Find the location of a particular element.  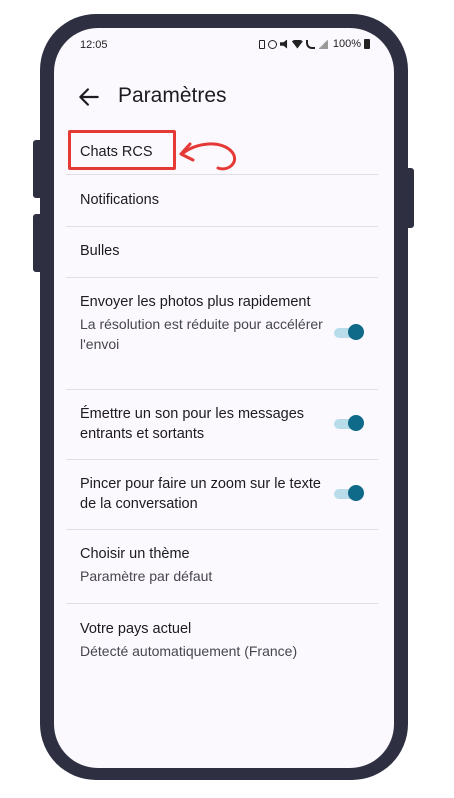

country-value: Détecté automatiquement (France) is located at coordinates (189, 651).